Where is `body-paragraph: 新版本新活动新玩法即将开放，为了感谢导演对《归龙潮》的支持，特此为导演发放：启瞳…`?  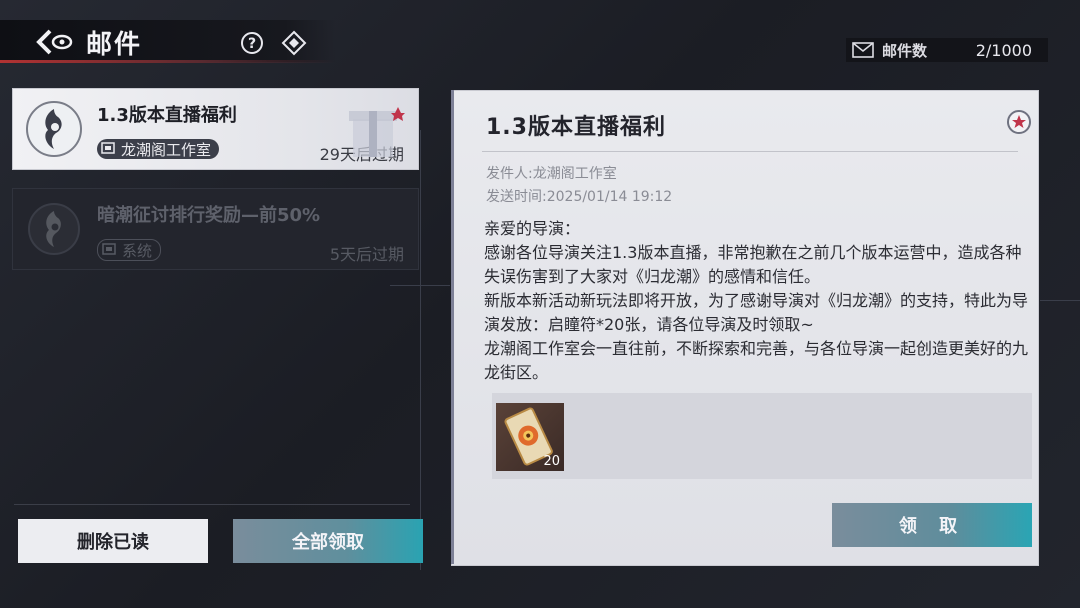
body-paragraph: 新版本新活动新玩法即将开放，为了感谢导演对《归龙潮》的支持，特此为导演发放：启瞳… is located at coordinates (756, 312).